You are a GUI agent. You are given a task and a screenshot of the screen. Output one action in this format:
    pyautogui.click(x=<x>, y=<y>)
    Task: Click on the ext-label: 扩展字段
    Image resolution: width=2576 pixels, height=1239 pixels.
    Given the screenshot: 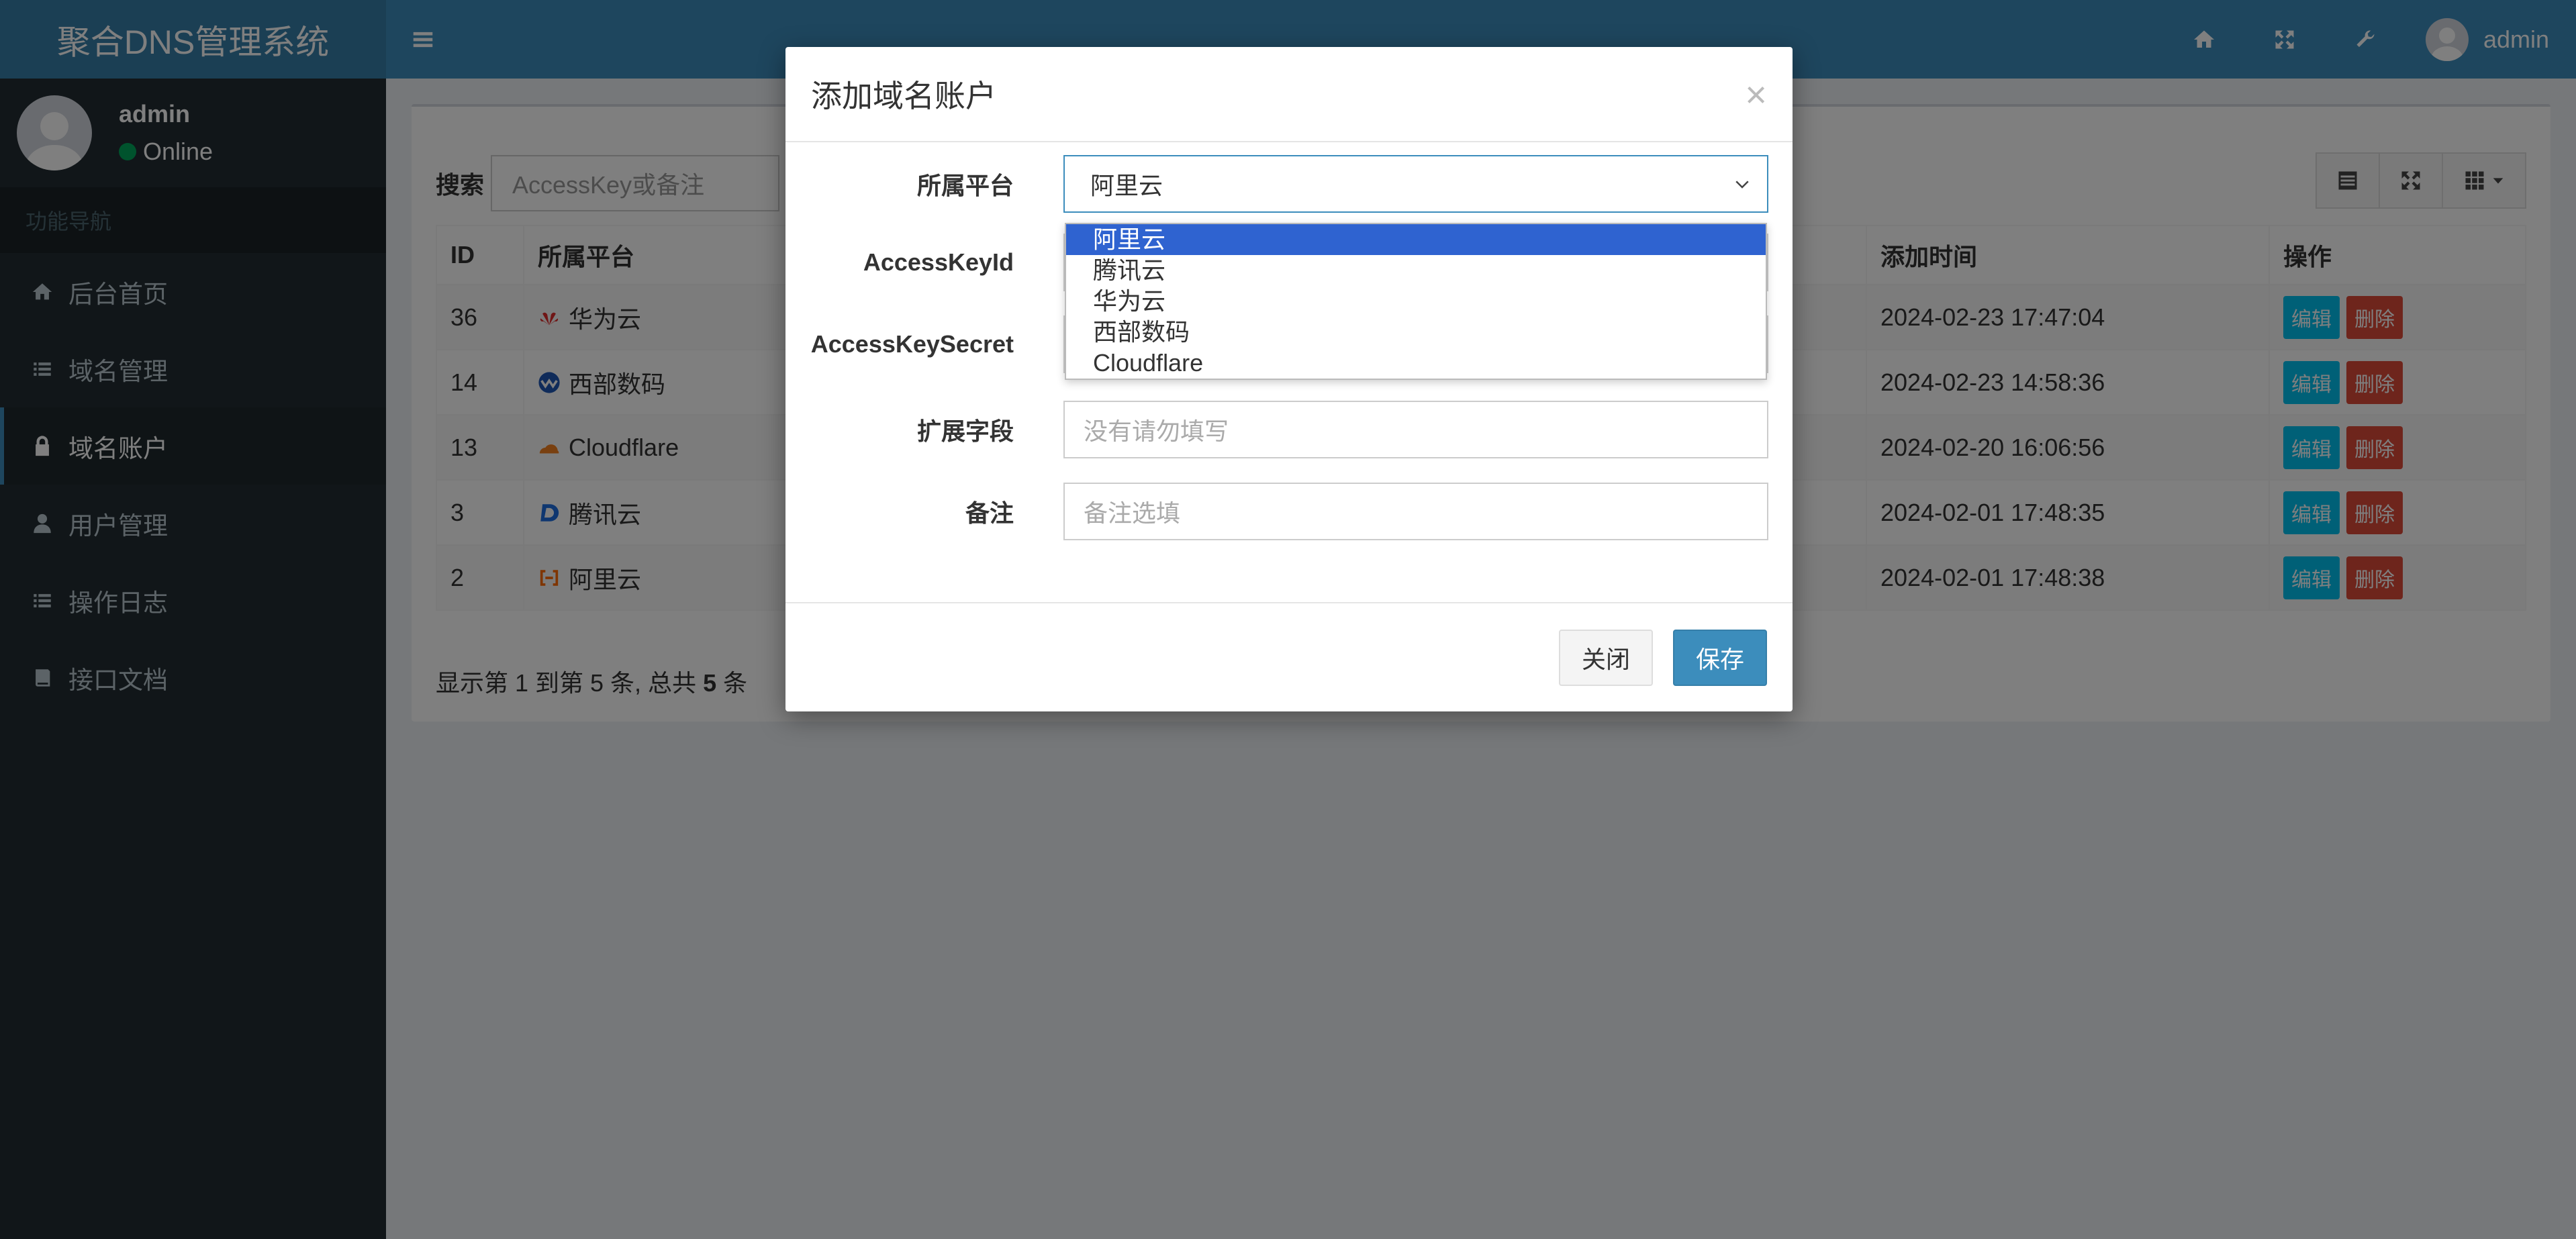 What is the action you would take?
    pyautogui.click(x=965, y=431)
    